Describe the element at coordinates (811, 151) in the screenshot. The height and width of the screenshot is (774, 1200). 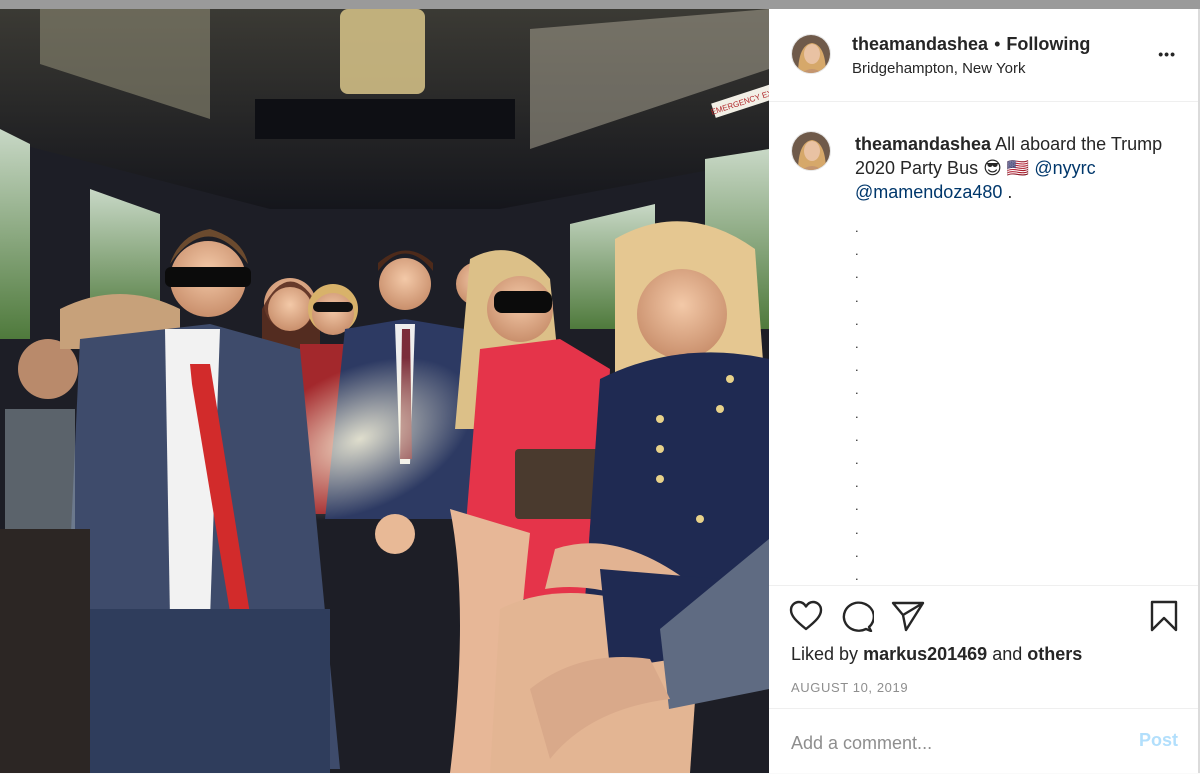
I see `caption-avatar` at that location.